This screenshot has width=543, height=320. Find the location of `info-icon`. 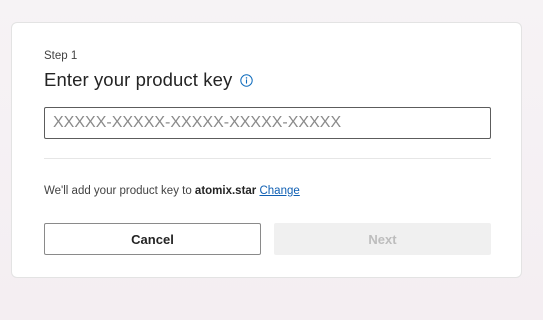

info-icon is located at coordinates (247, 80).